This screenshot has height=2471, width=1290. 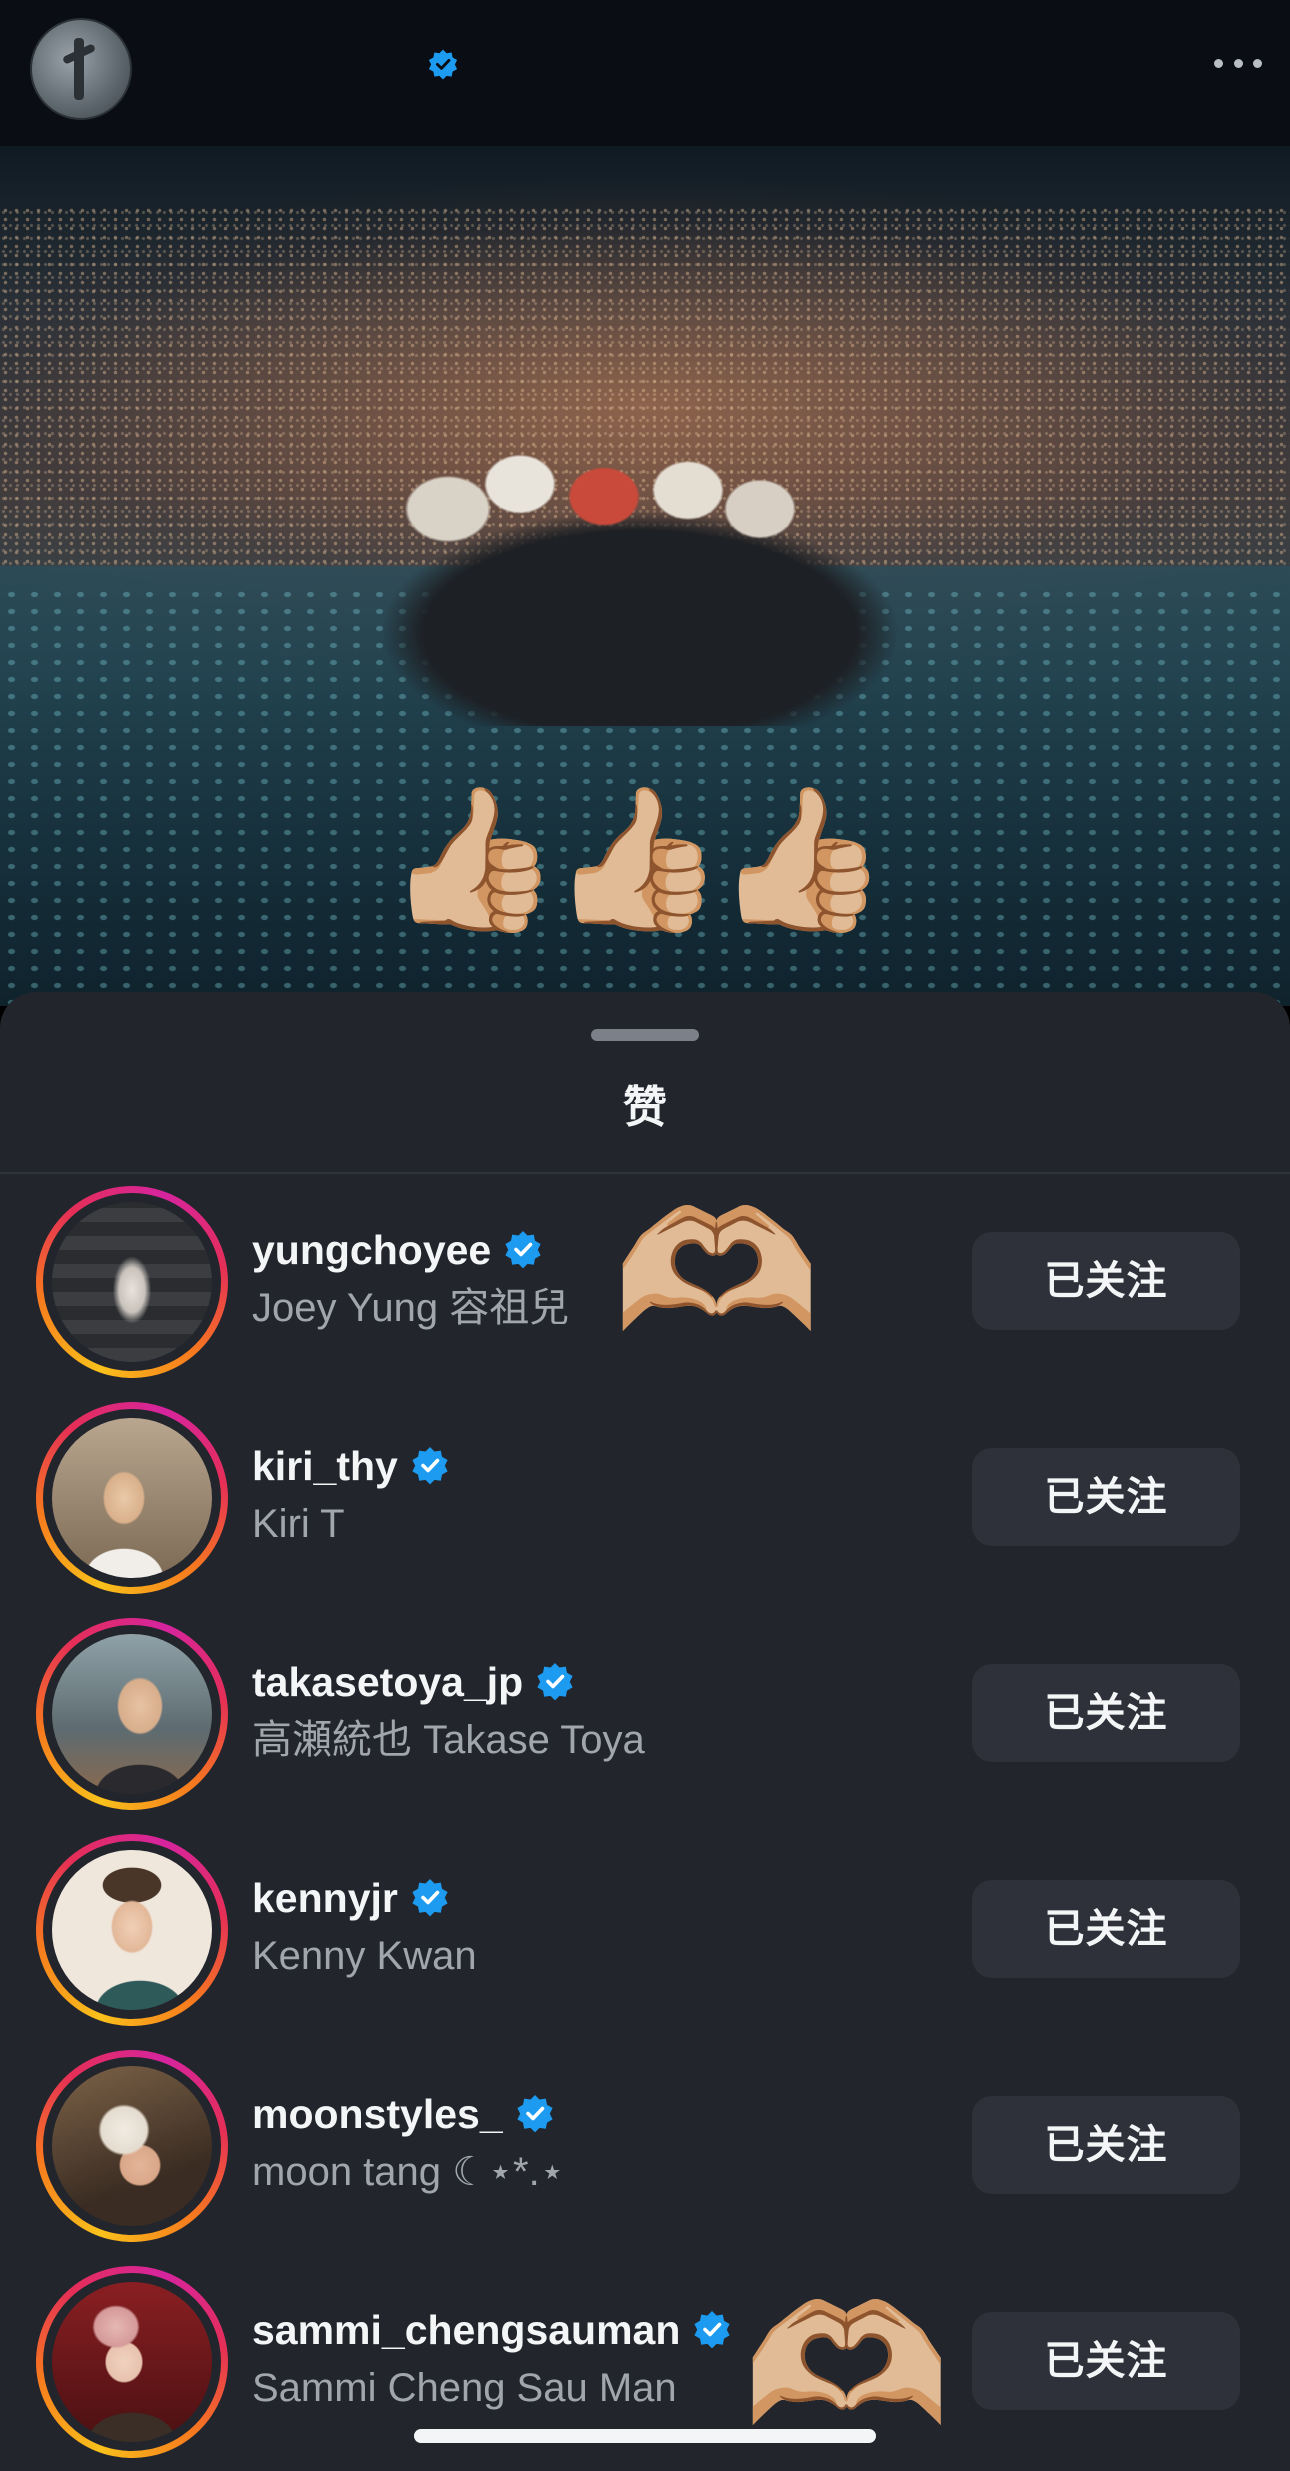 What do you see at coordinates (645, 2146) in the screenshot?
I see `list-item: moonstyles_ moon tang ☾⋆*.⋆ 已关注` at bounding box center [645, 2146].